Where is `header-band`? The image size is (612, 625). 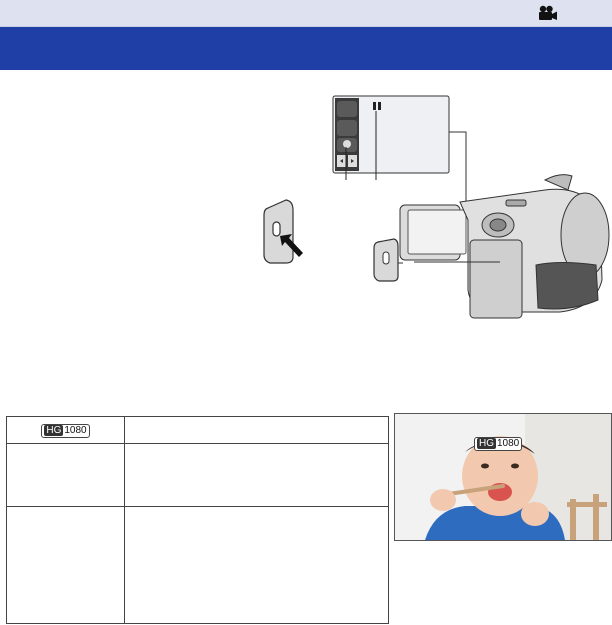
header-band is located at coordinates (306, 13).